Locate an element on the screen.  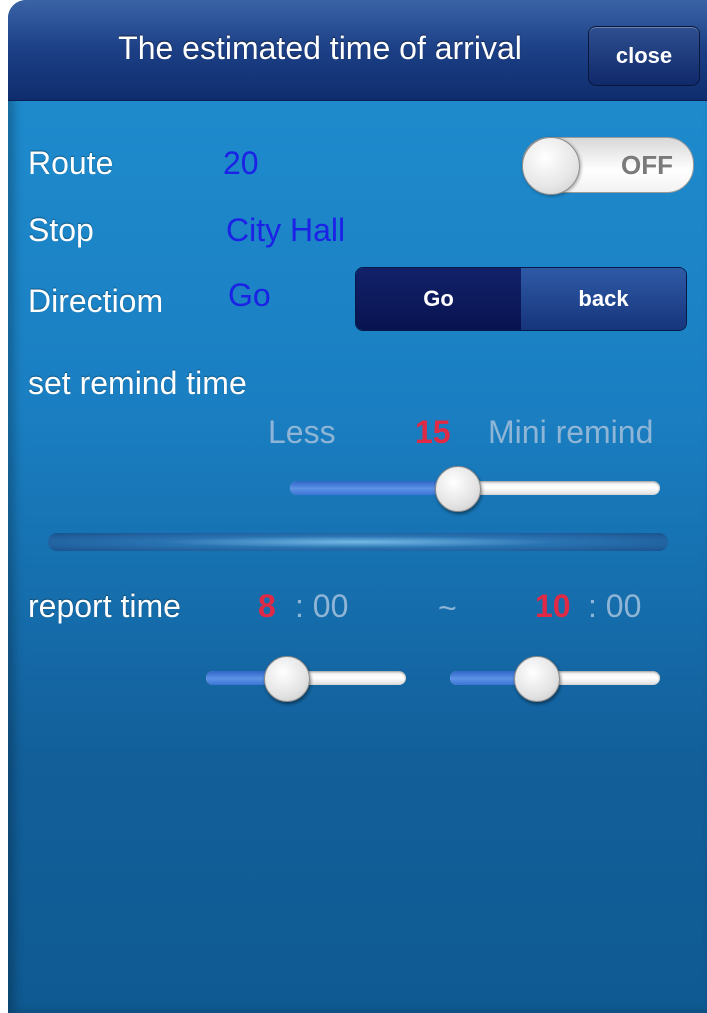
report-start-slider is located at coordinates (306, 679).